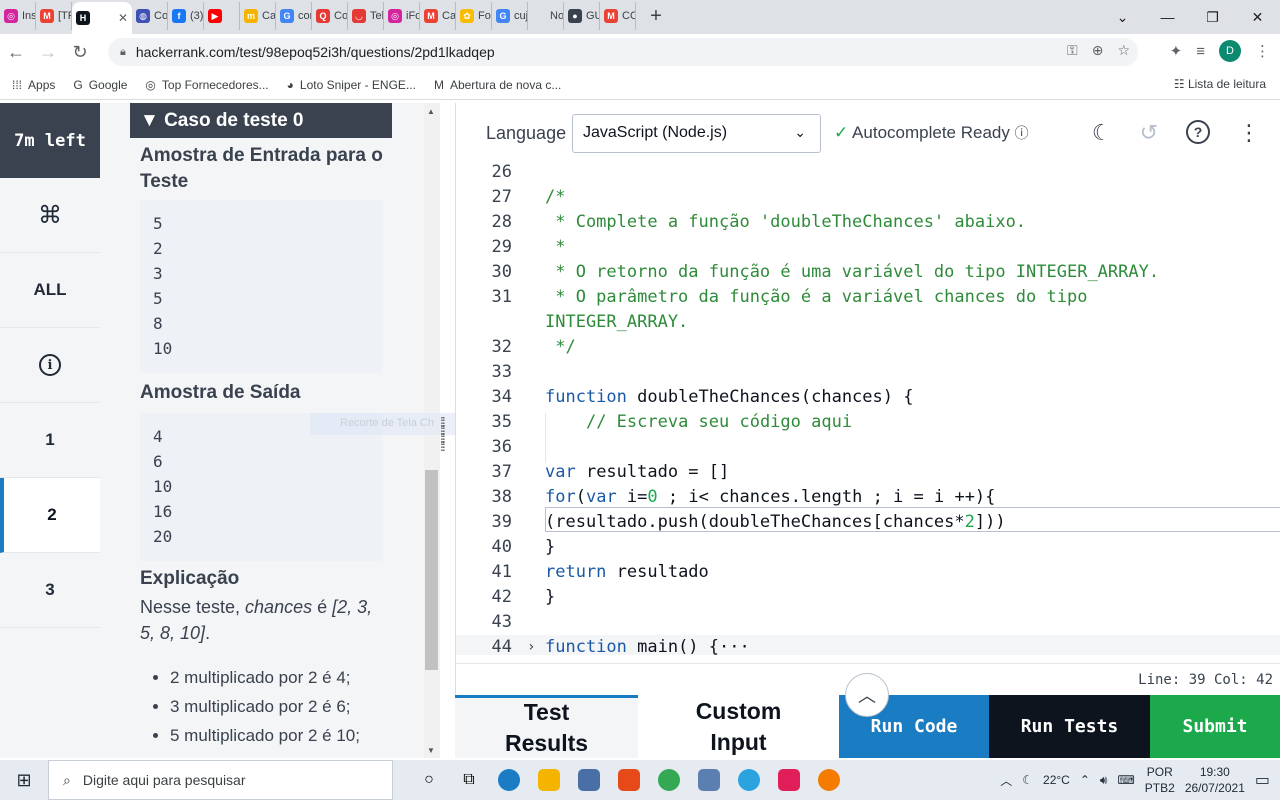  Describe the element at coordinates (656, 16) in the screenshot. I see `new-tab-button: +` at that location.